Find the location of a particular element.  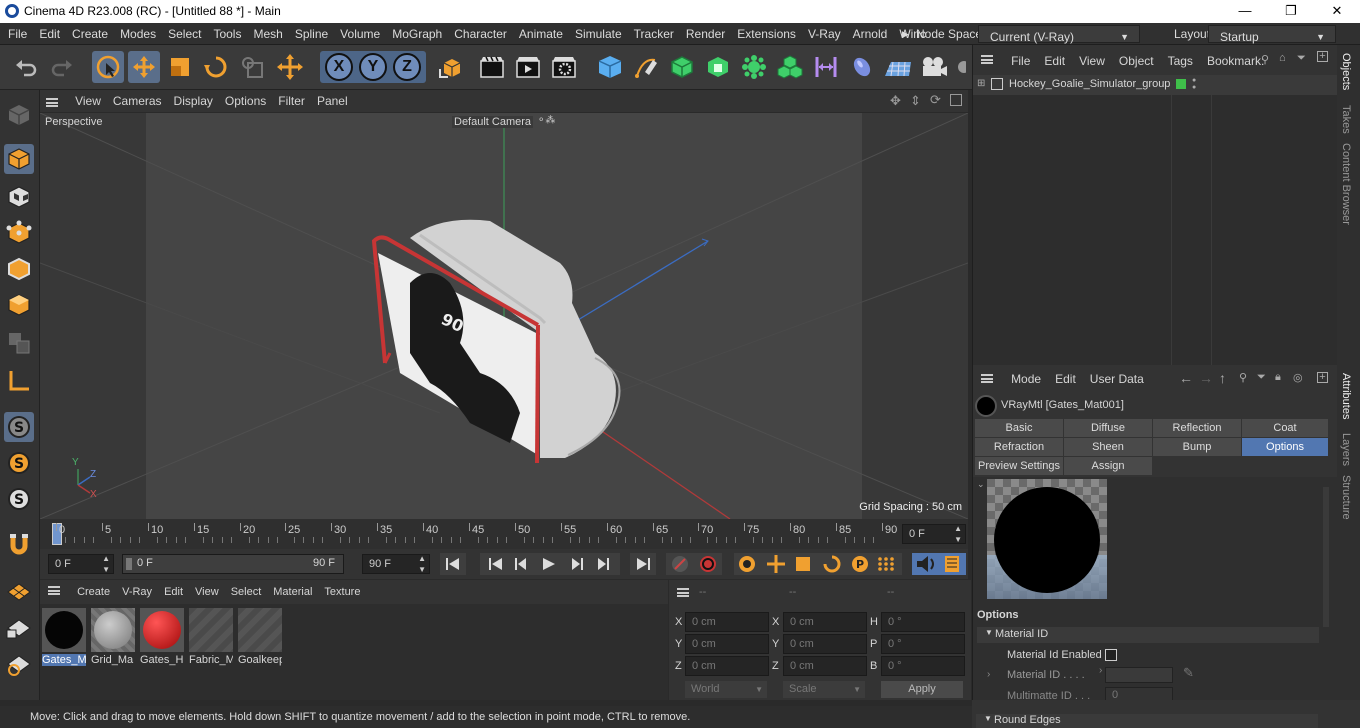

magnet-tool-button is located at coordinates (19, 545).